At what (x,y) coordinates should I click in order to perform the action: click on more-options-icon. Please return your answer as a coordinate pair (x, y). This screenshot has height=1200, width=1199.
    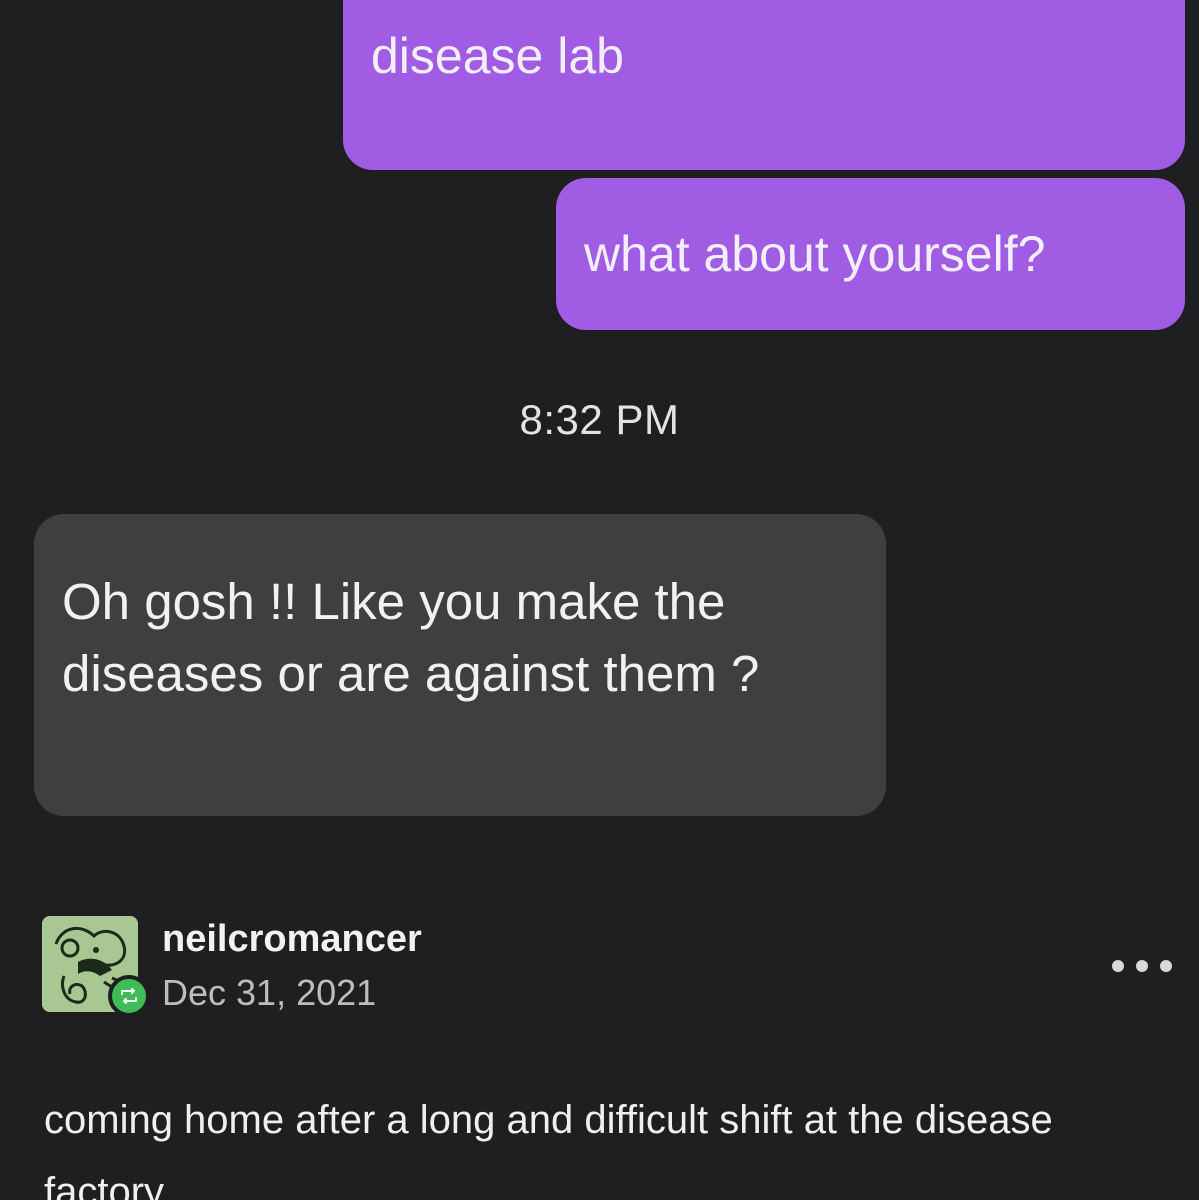
    Looking at the image, I should click on (1142, 966).